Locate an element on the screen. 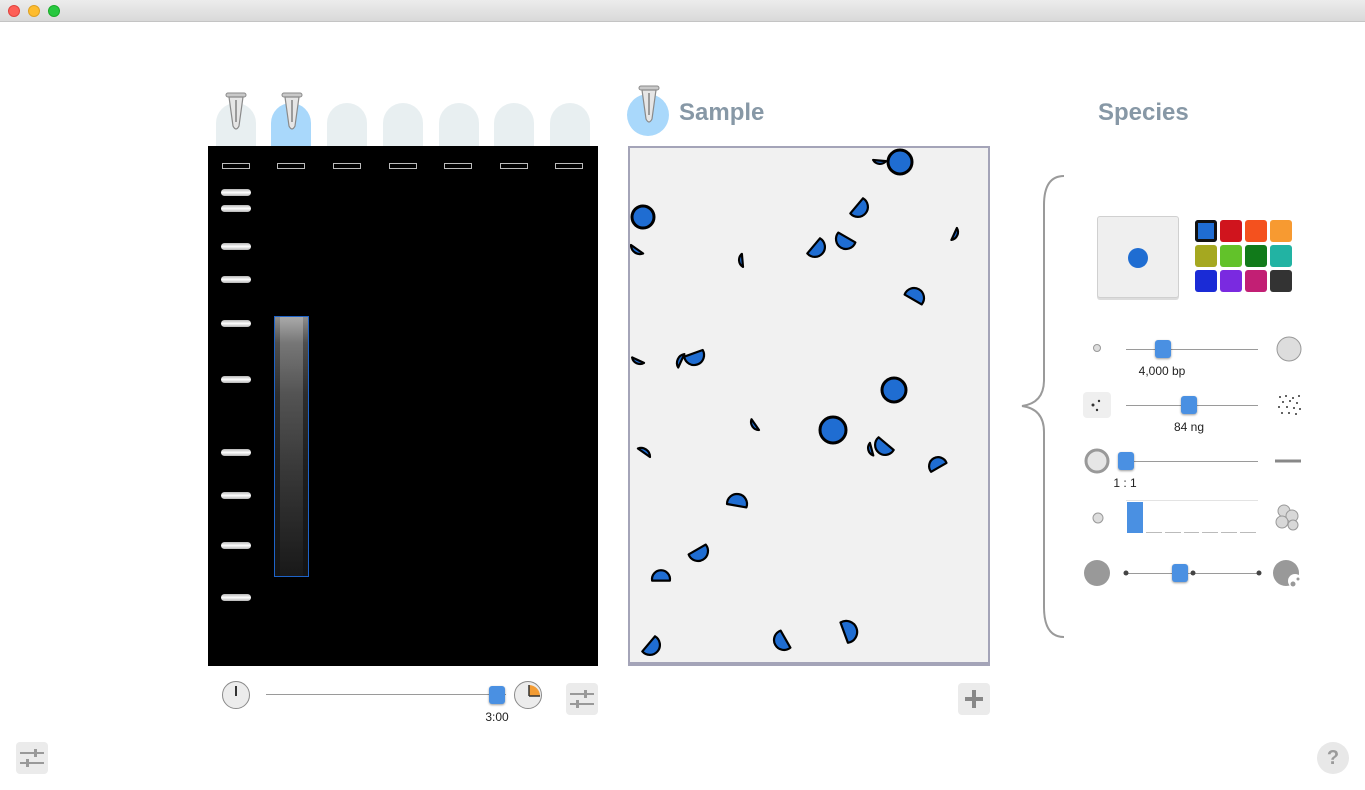 This screenshot has width=1365, height=790. sample-title: Sample is located at coordinates (722, 112).